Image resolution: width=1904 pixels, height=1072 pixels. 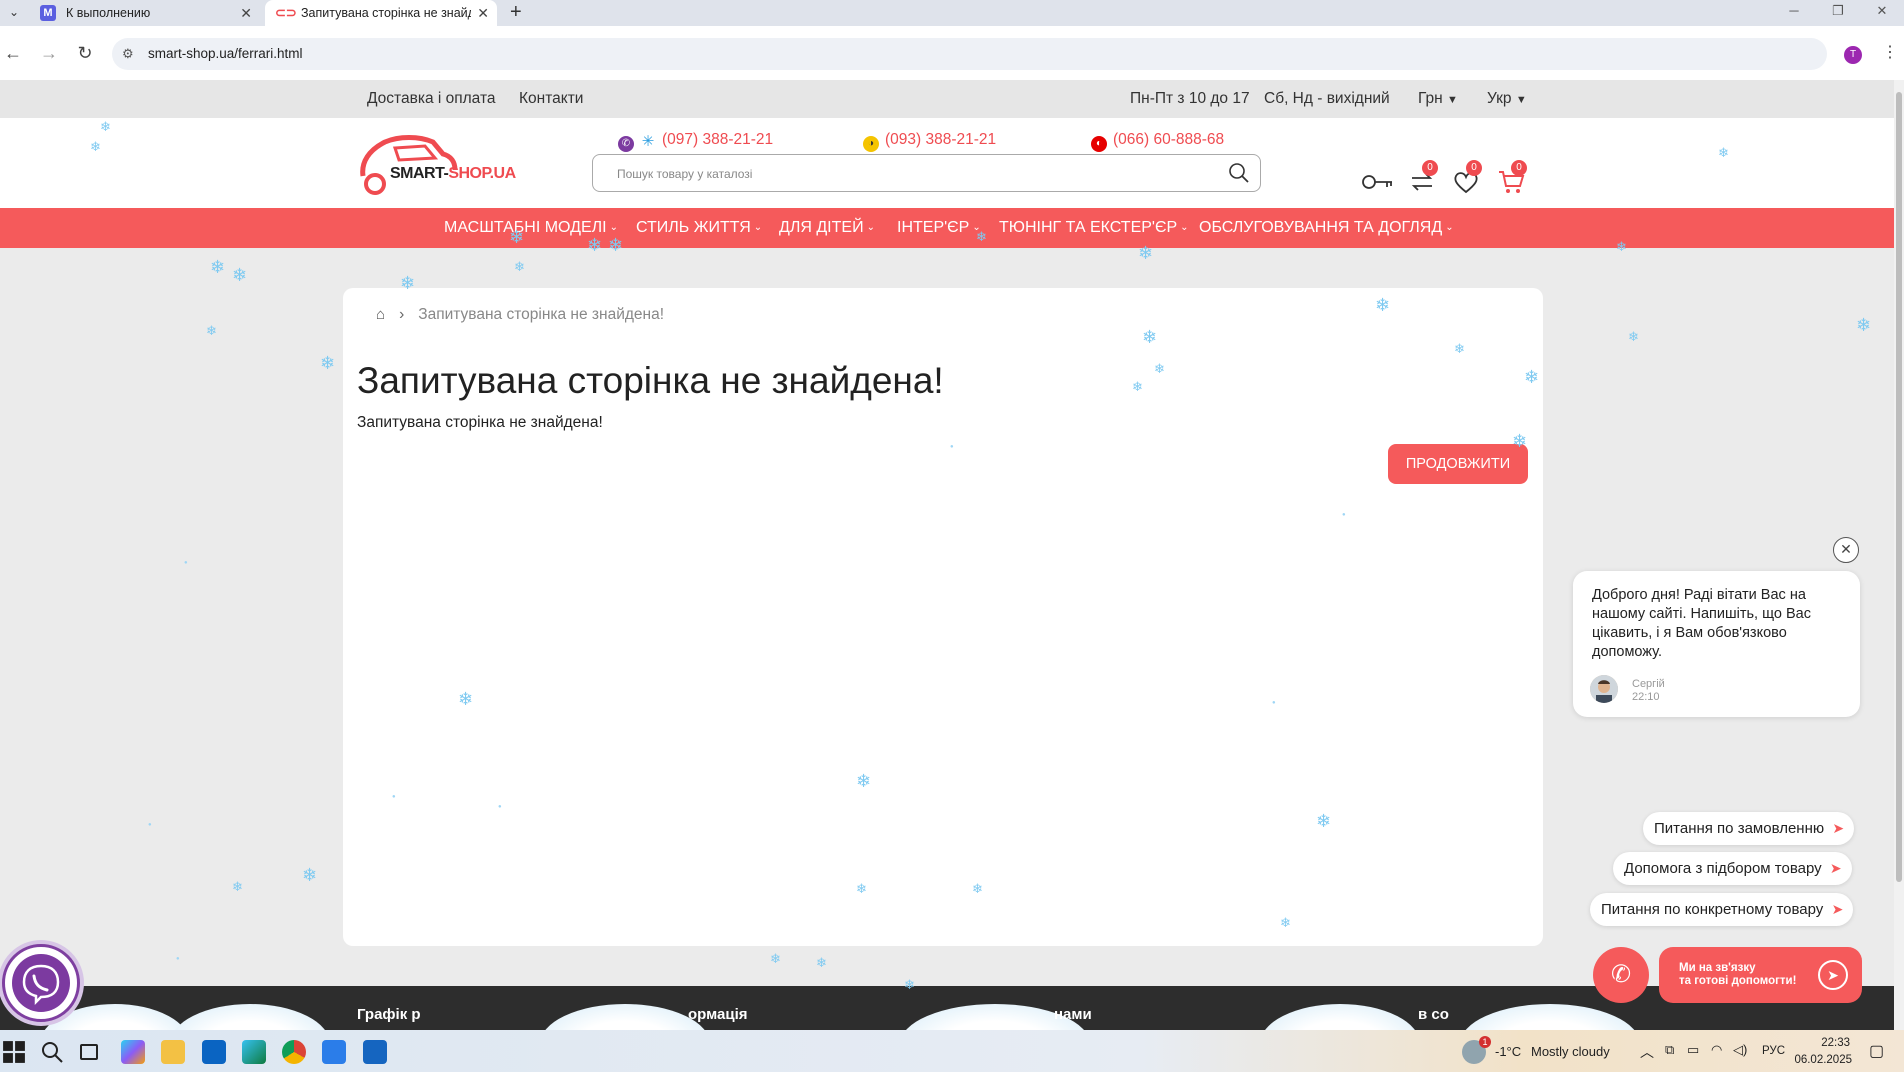 I want to click on outlook-icon, so click(x=214, y=1052).